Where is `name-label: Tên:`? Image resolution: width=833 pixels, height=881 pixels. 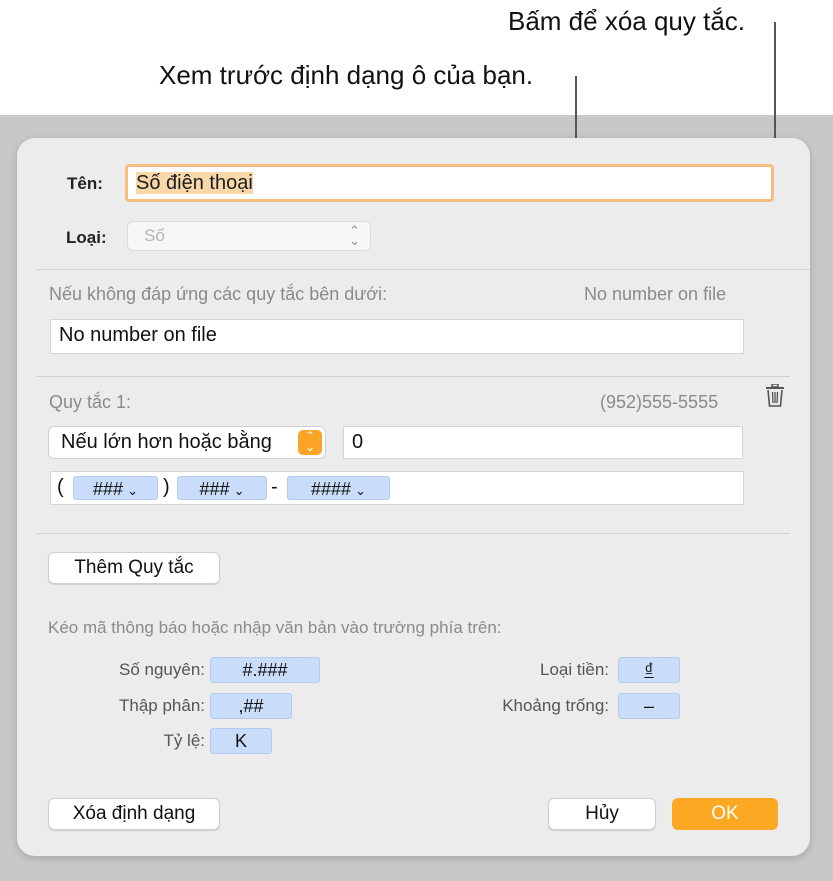 name-label: Tên: is located at coordinates (85, 183).